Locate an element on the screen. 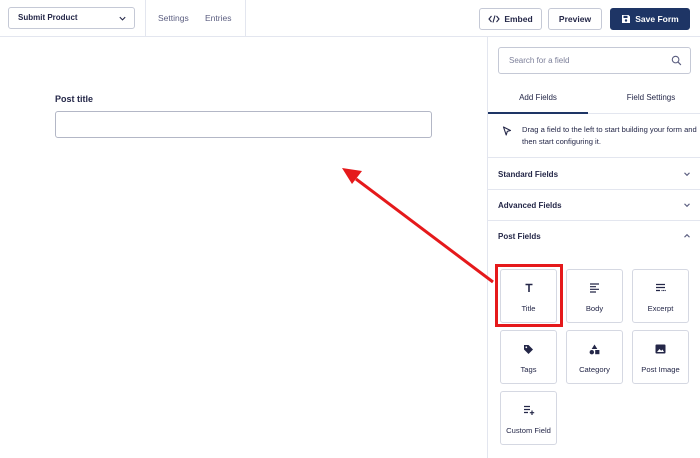 Image resolution: width=700 pixels, height=458 pixels. field-tile-category: Category is located at coordinates (594, 357).